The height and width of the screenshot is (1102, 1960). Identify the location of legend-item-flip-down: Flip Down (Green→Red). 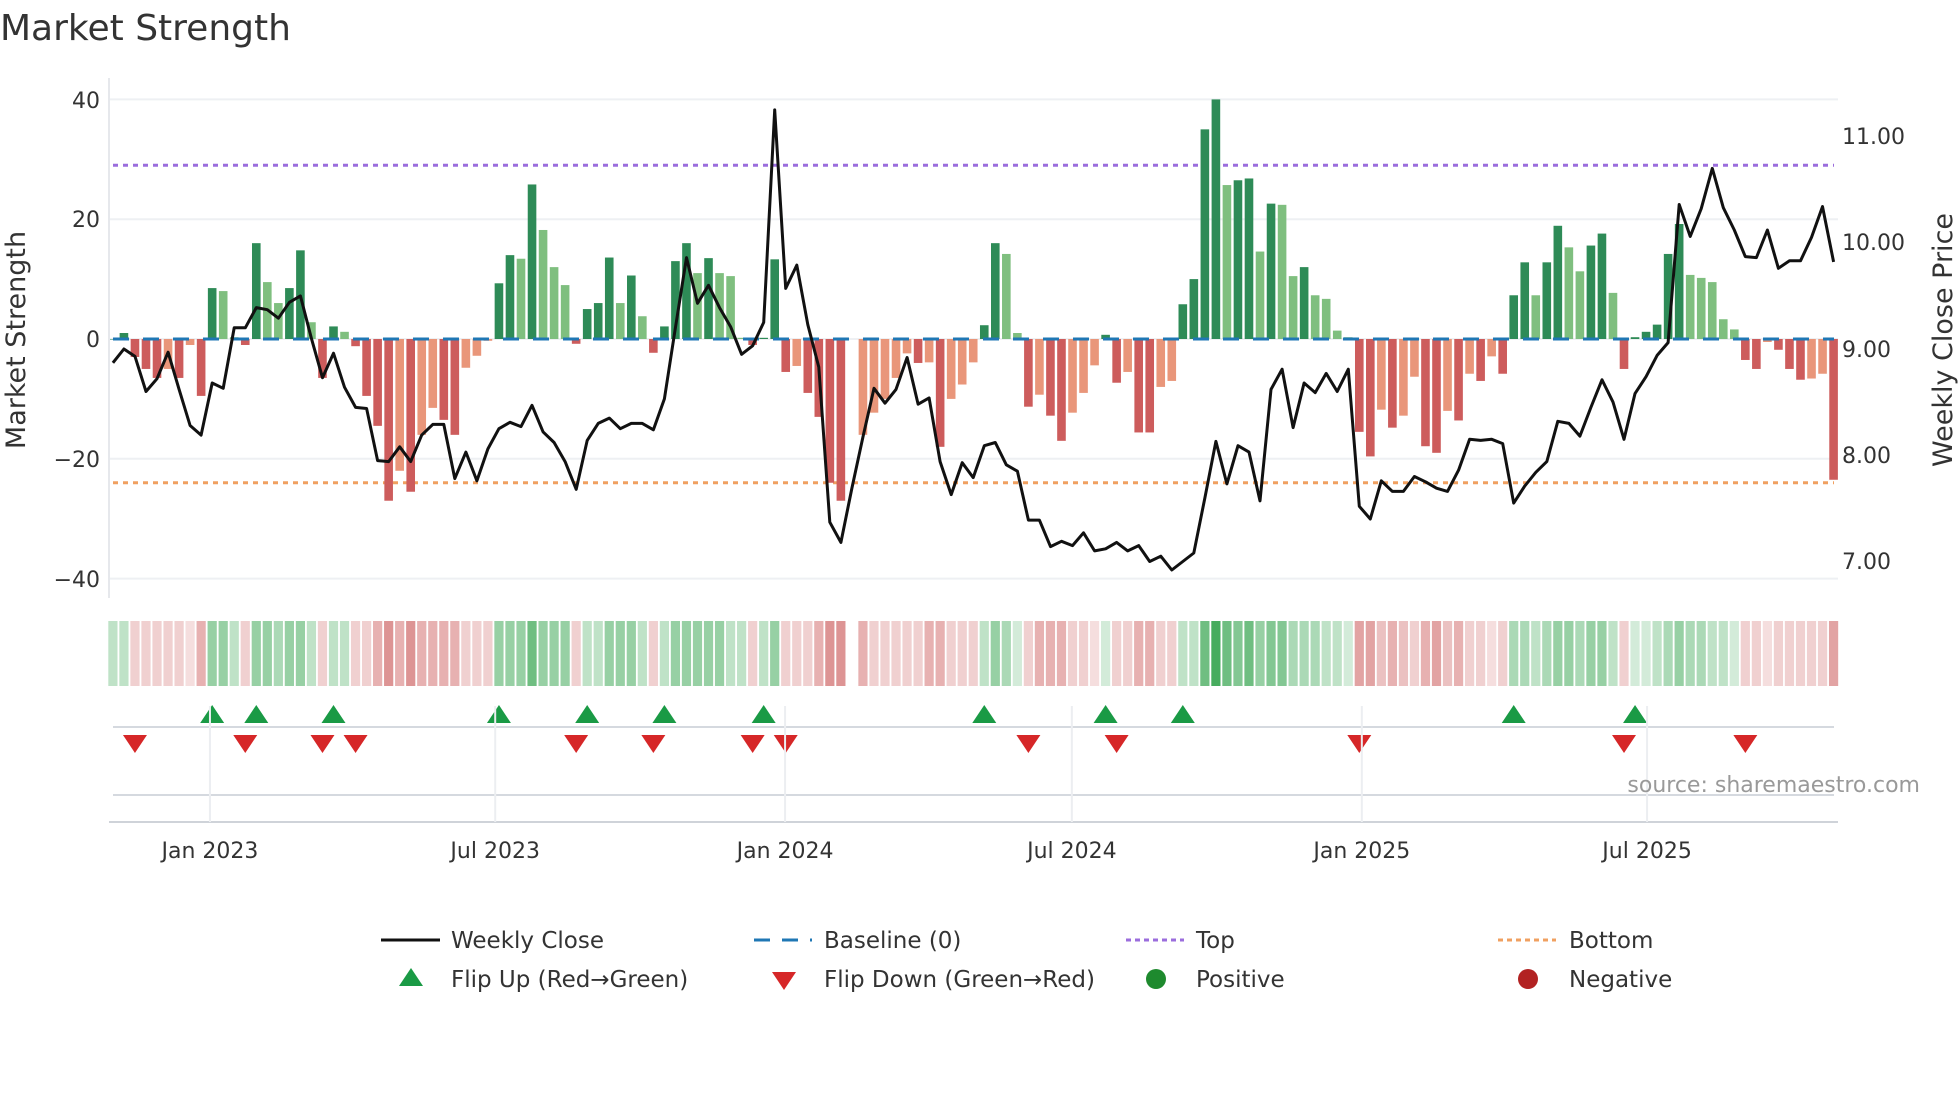
(933, 980).